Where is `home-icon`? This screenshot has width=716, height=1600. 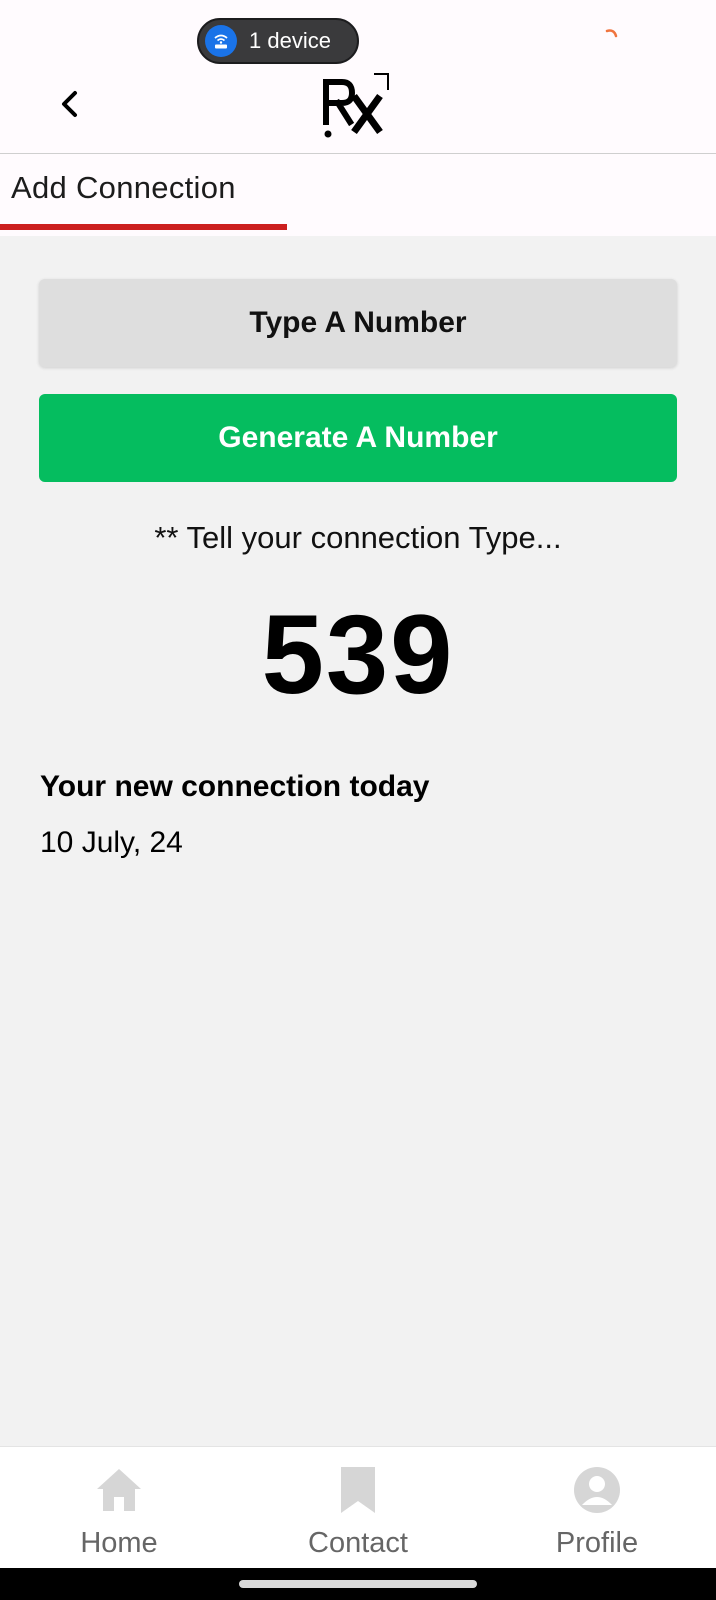 home-icon is located at coordinates (119, 1490).